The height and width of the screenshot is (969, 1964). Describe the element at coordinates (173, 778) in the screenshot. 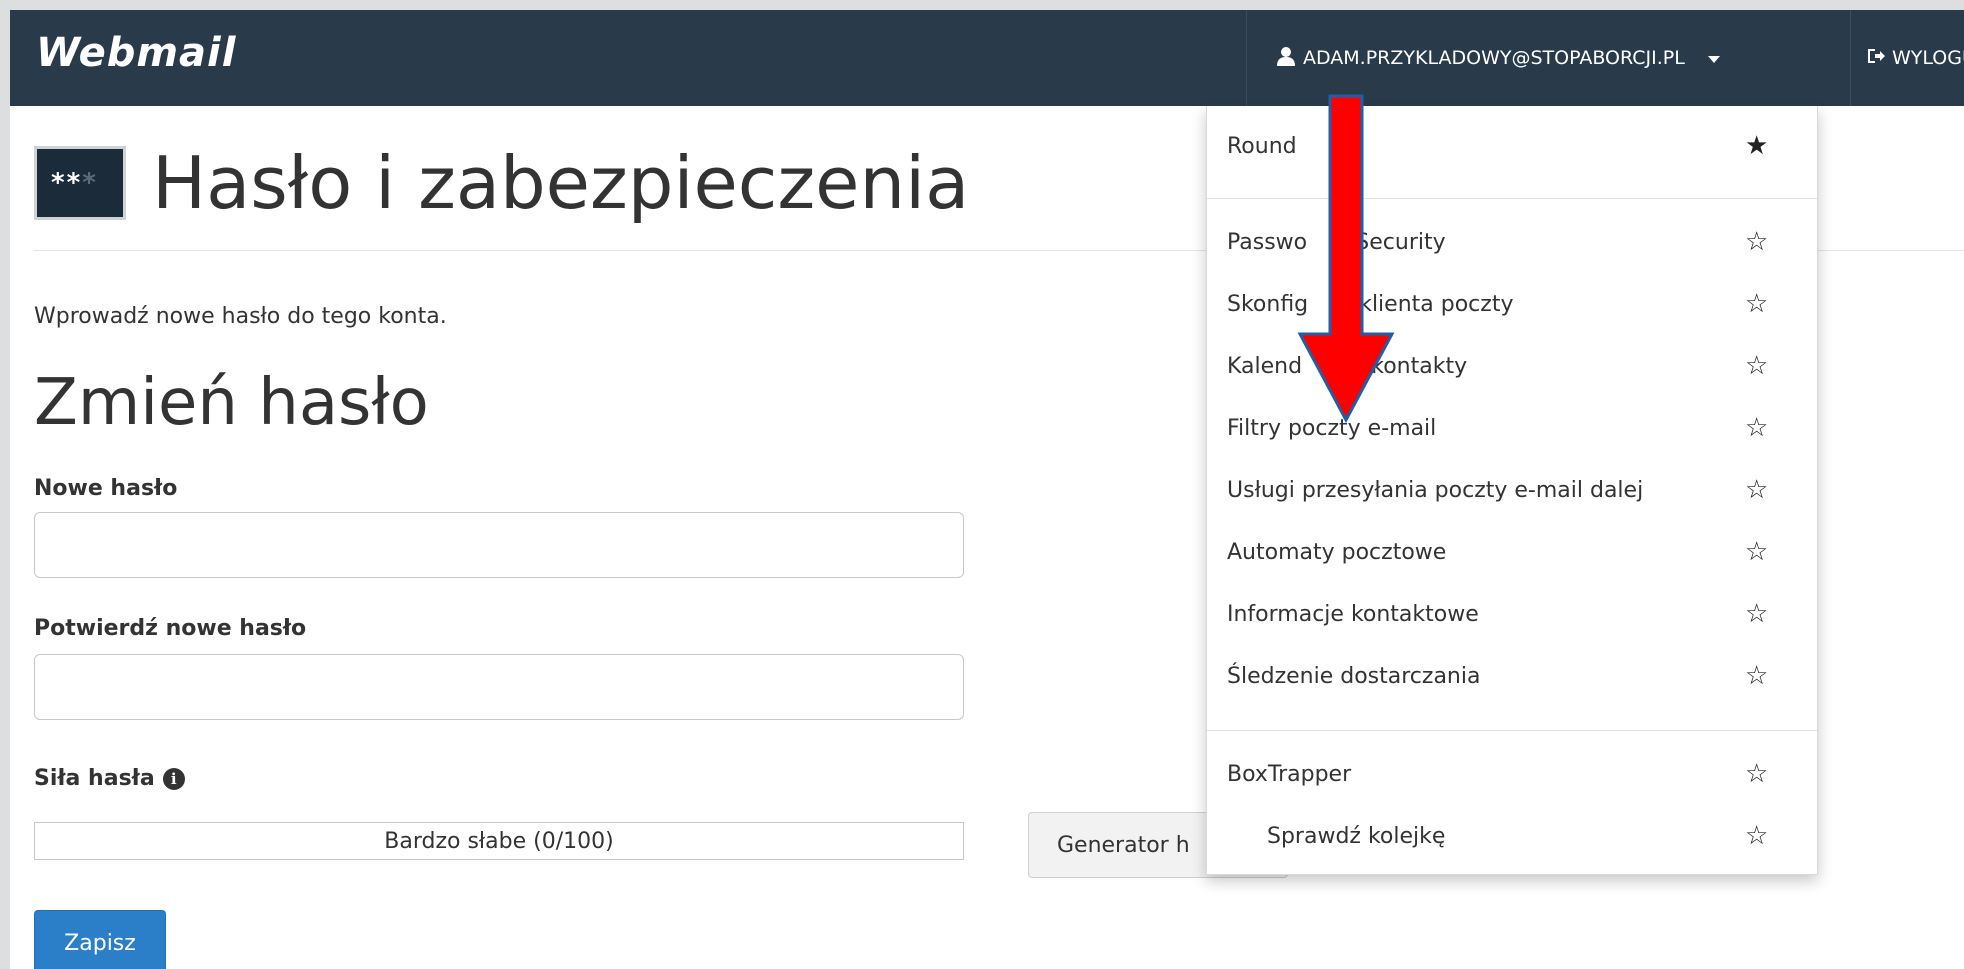

I see `info-icon: i` at that location.